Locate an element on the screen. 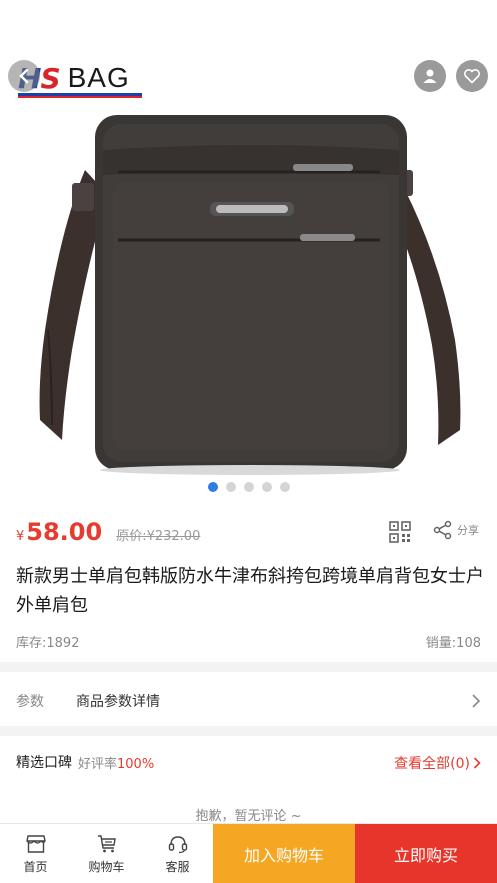  heart-icon is located at coordinates (472, 76).